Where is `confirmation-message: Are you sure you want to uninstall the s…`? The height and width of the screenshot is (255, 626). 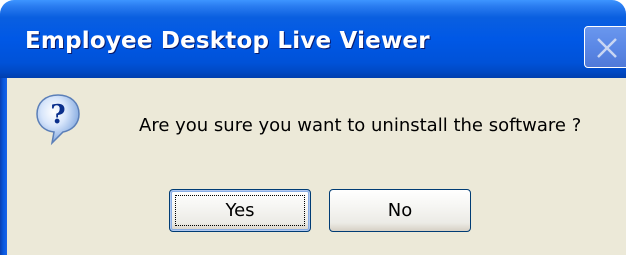
confirmation-message: Are you sure you want to uninstall the s… is located at coordinates (360, 125).